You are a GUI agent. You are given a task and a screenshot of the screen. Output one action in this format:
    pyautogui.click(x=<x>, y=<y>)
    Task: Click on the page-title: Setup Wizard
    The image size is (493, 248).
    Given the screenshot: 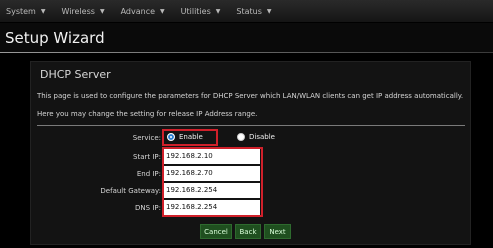 What is the action you would take?
    pyautogui.click(x=55, y=38)
    